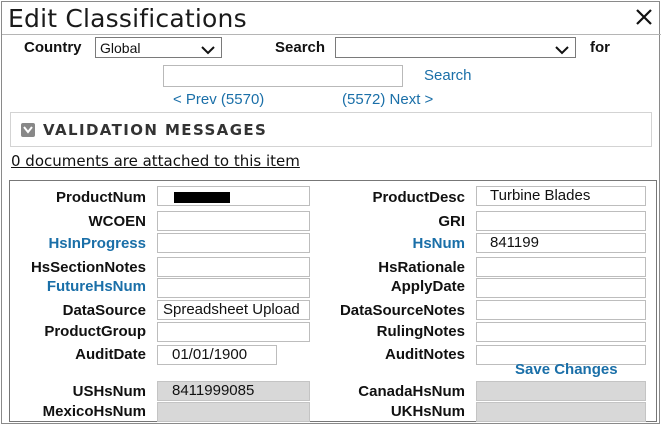 Image resolution: width=663 pixels, height=426 pixels. I want to click on field-label-futurehsnum: FutureHsNum, so click(77, 286).